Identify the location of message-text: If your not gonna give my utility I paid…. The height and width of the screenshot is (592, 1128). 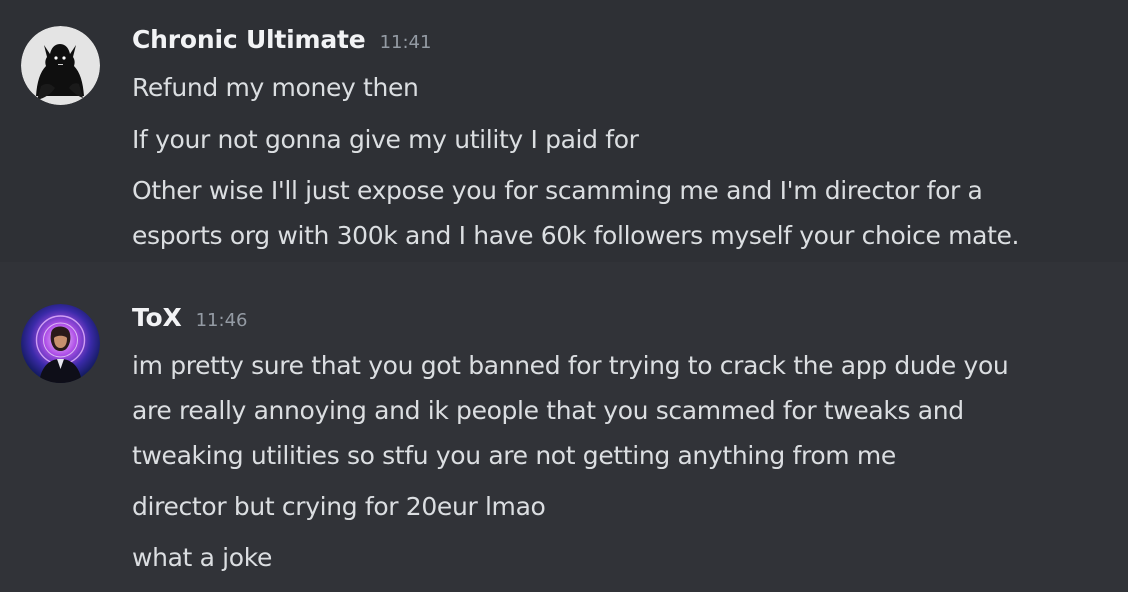
(385, 139).